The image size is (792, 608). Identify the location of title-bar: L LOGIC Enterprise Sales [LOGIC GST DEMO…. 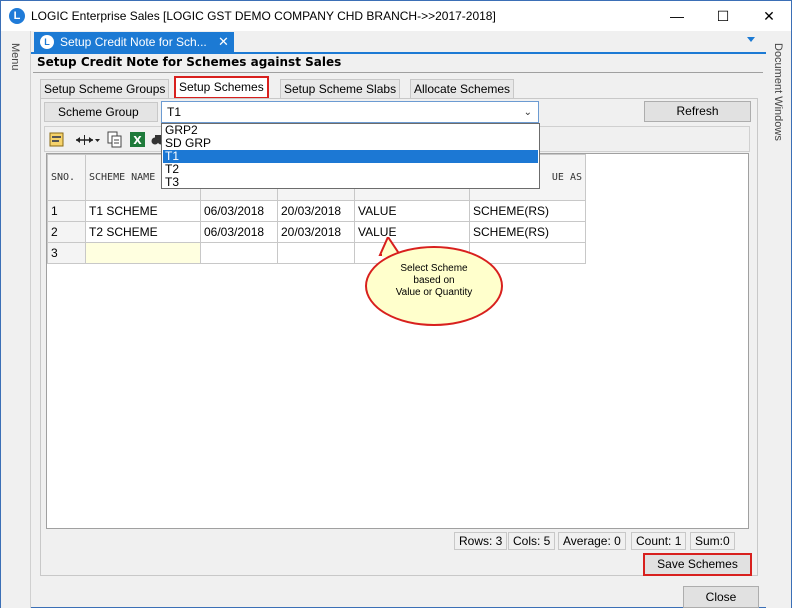
(396, 16).